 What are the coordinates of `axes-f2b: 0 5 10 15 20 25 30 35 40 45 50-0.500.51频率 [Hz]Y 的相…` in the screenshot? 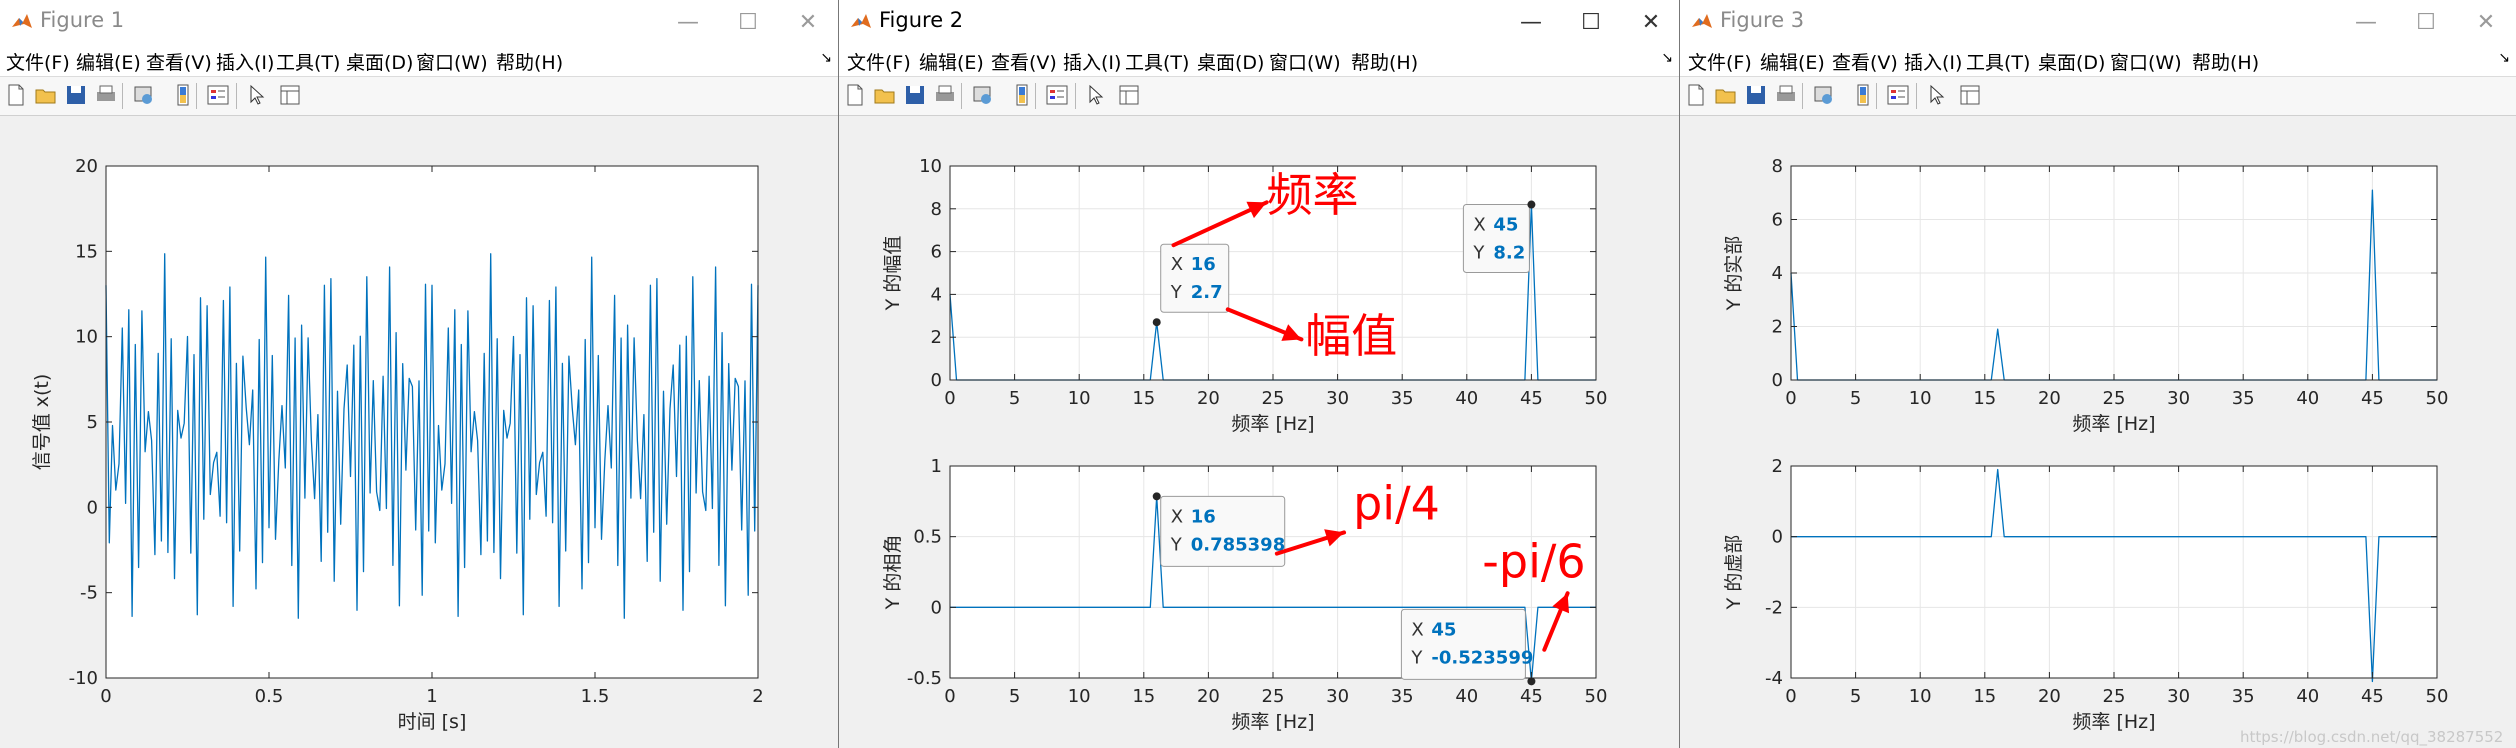 It's located at (1244, 594).